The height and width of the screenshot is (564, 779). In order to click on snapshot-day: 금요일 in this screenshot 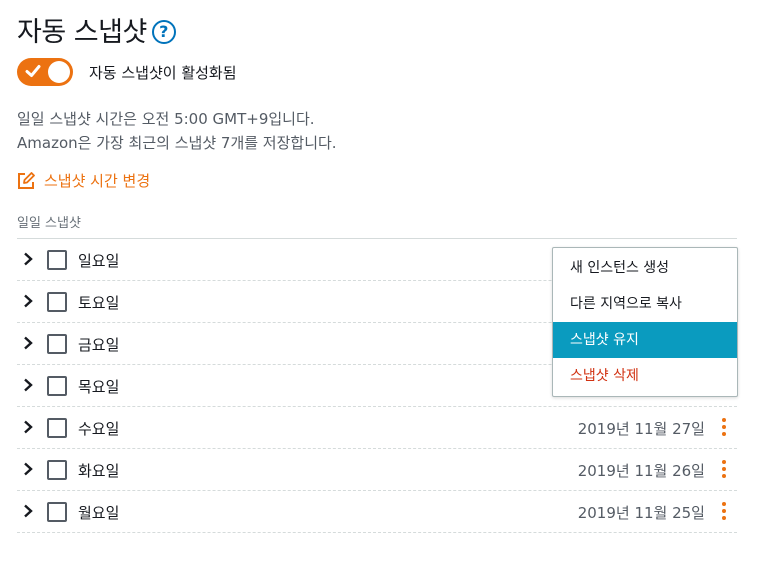, I will do `click(99, 345)`.